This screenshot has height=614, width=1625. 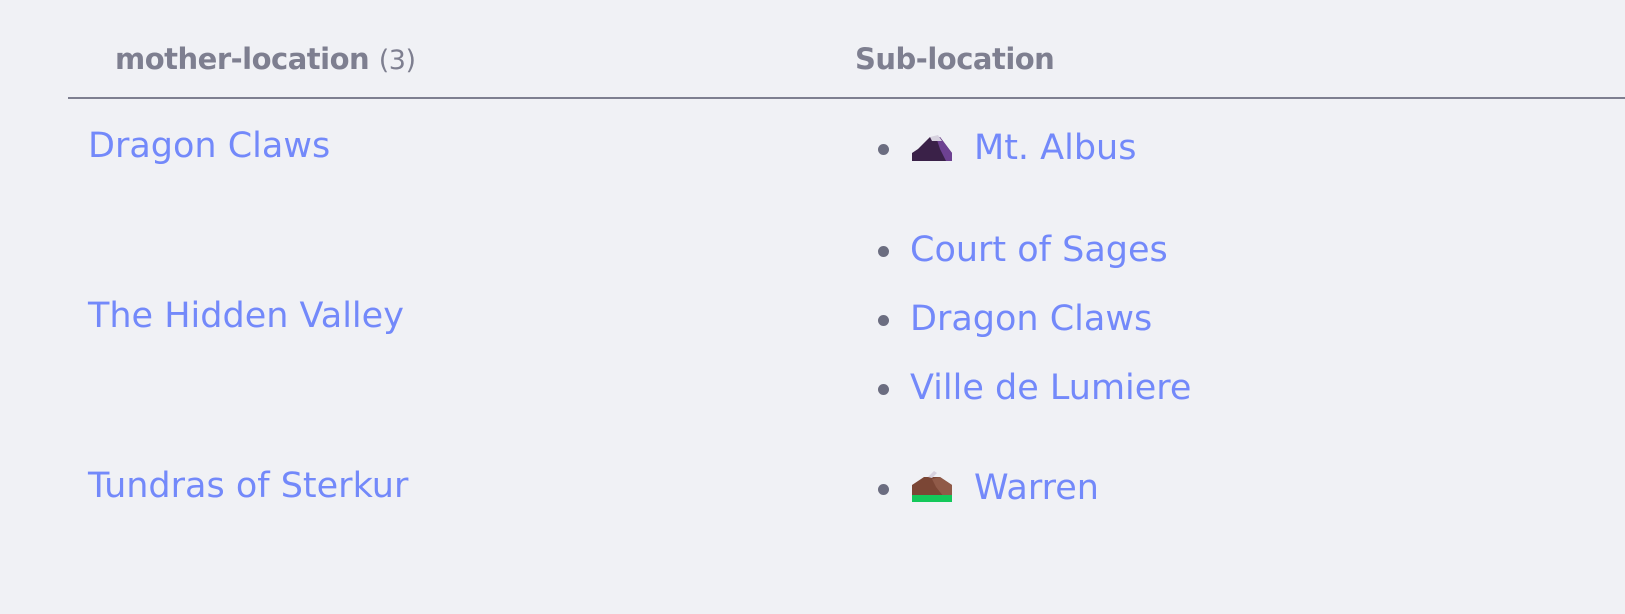 What do you see at coordinates (932, 148) in the screenshot?
I see `purple-mountain-icon` at bounding box center [932, 148].